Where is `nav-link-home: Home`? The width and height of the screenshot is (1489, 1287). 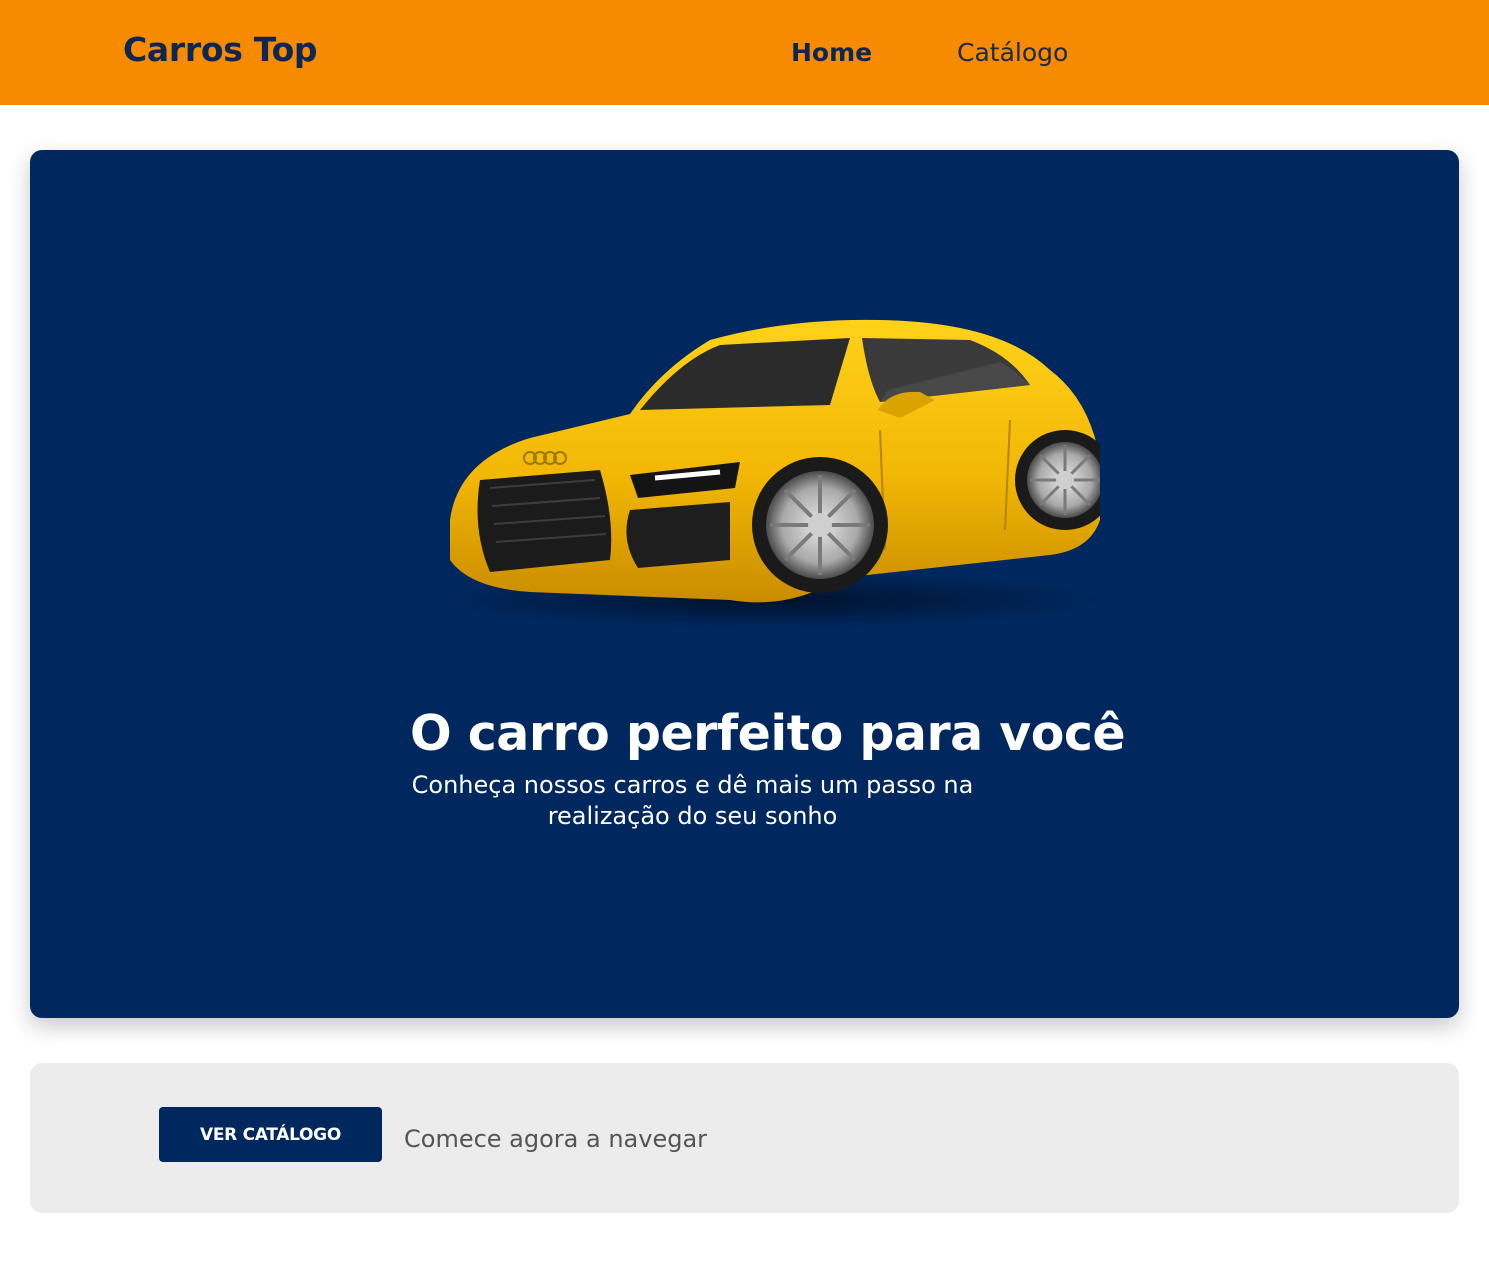 nav-link-home: Home is located at coordinates (831, 52).